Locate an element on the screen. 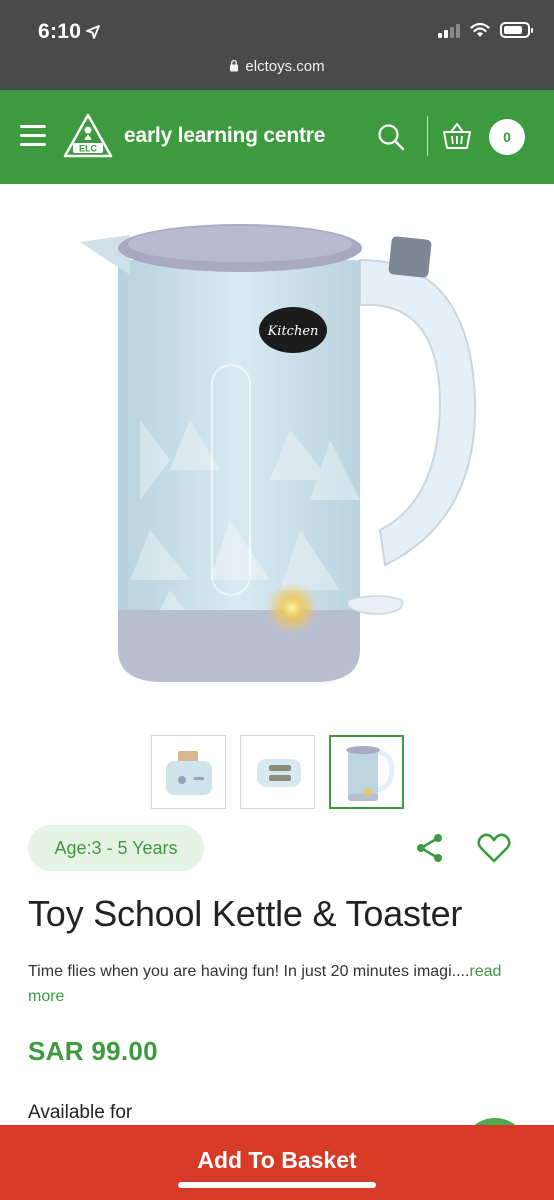 The image size is (554, 1200). add-to-basket-button: Add To Basket is located at coordinates (277, 1162).